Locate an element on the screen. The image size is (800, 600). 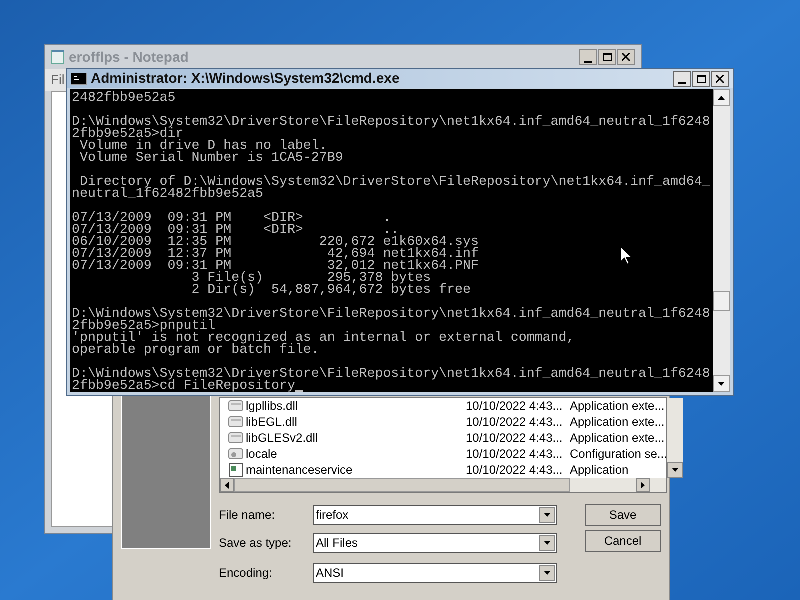
mouse-pointer-icon is located at coordinates (626, 255).